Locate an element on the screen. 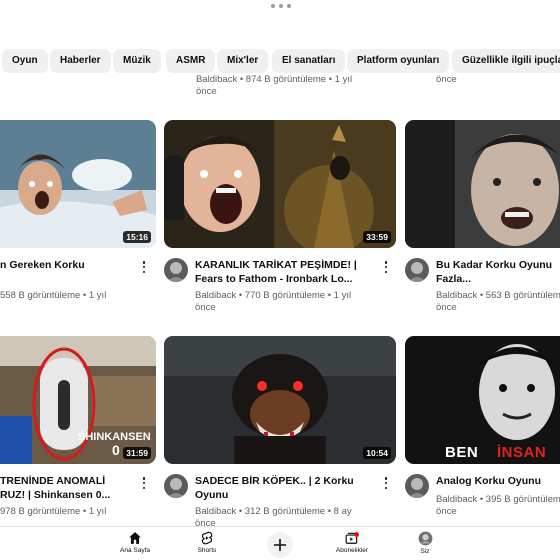 This screenshot has height=560, width=560. chip-platform-oyunlari: Platform oyunları is located at coordinates (398, 61).